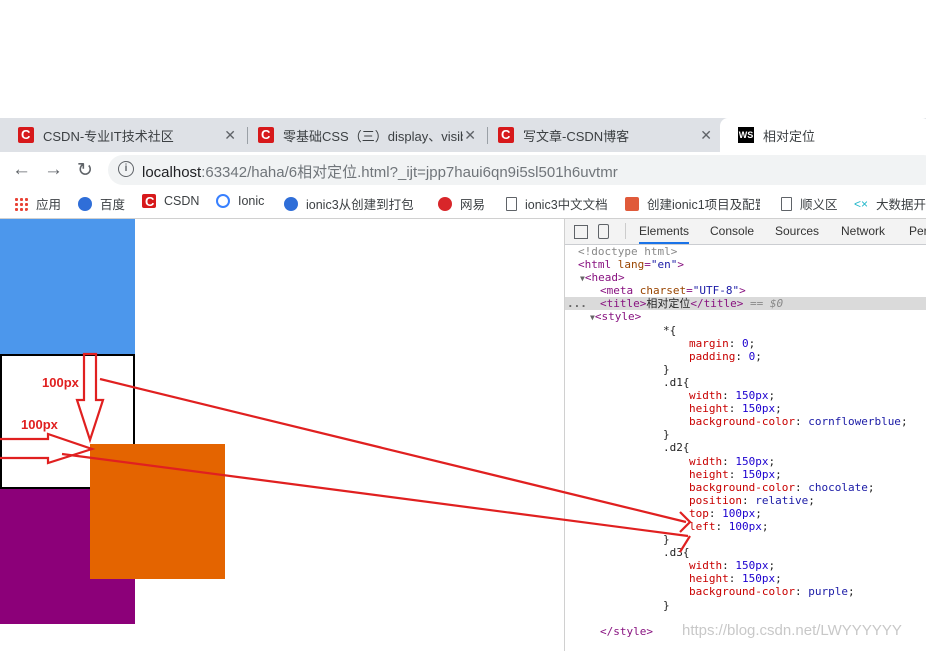 The width and height of the screenshot is (926, 651). What do you see at coordinates (172, 172) in the screenshot?
I see `url-host: localhost` at bounding box center [172, 172].